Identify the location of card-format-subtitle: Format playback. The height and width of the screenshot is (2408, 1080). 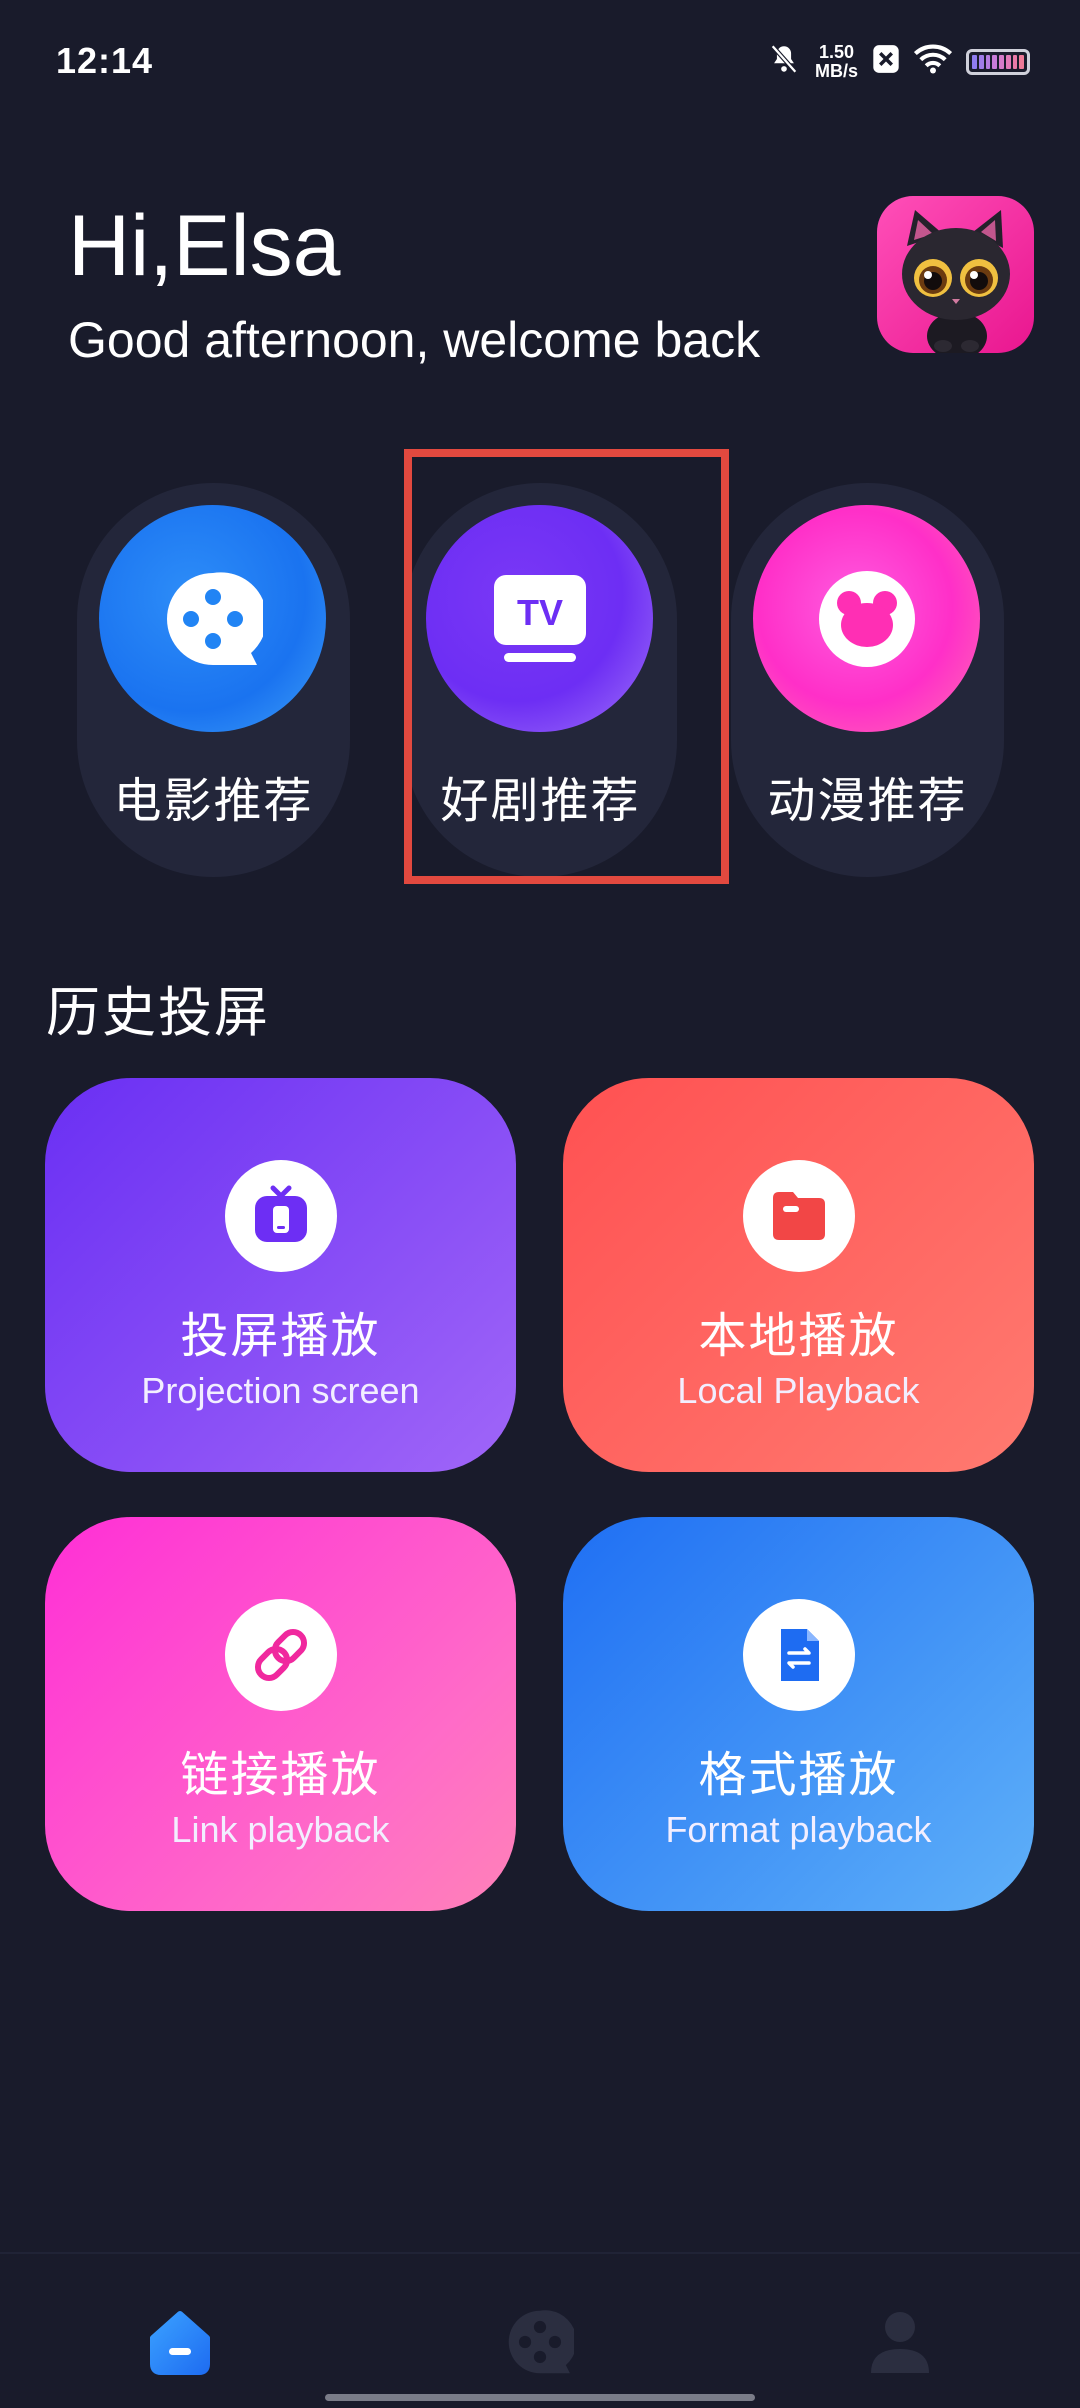
(798, 1829).